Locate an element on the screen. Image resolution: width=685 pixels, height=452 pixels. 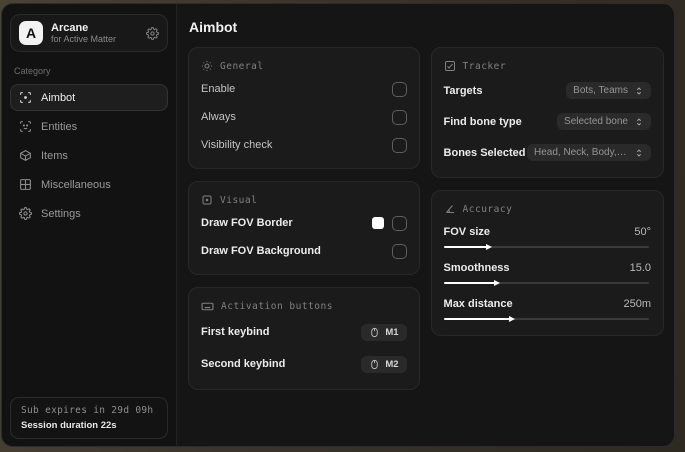
sidebar-item-label: Settings is located at coordinates (61, 213).